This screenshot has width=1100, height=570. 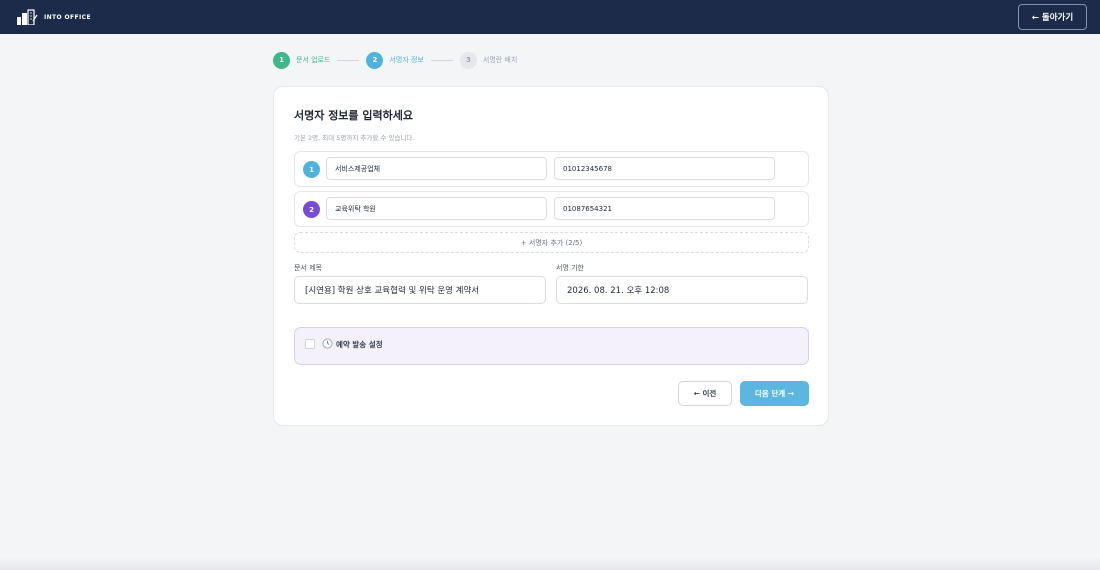 I want to click on signer-phone-input: 01012345678, so click(x=664, y=168).